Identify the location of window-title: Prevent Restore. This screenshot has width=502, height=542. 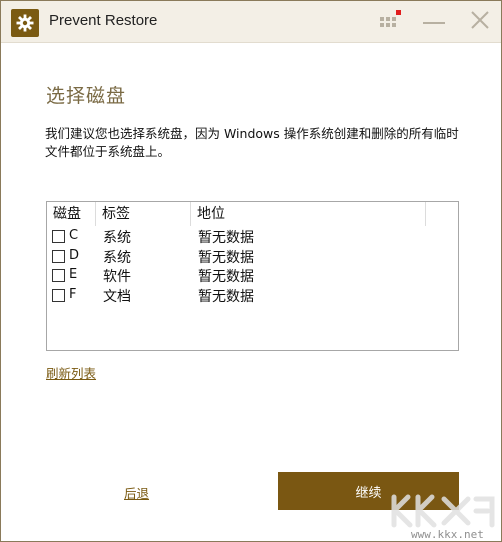
(103, 20).